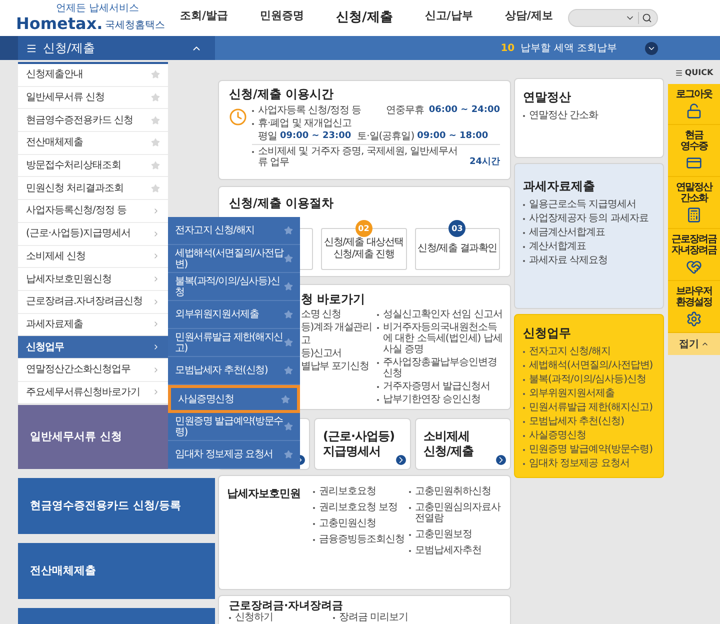 This screenshot has width=720, height=624. I want to click on side-menu-item: 신청제출안내, so click(93, 75).